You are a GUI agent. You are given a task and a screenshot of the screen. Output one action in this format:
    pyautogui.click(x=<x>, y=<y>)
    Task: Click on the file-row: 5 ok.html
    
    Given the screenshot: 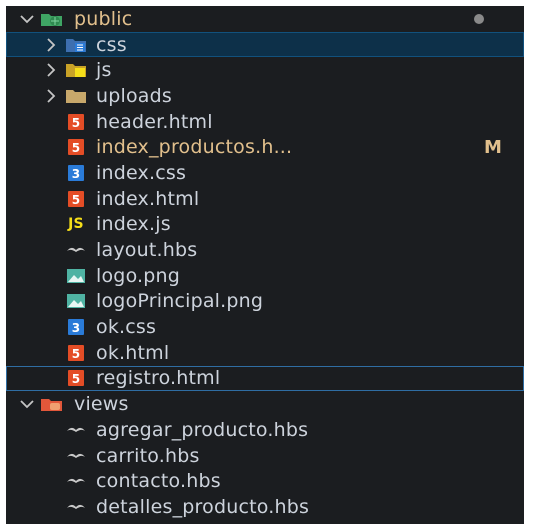 What is the action you would take?
    pyautogui.click(x=265, y=353)
    